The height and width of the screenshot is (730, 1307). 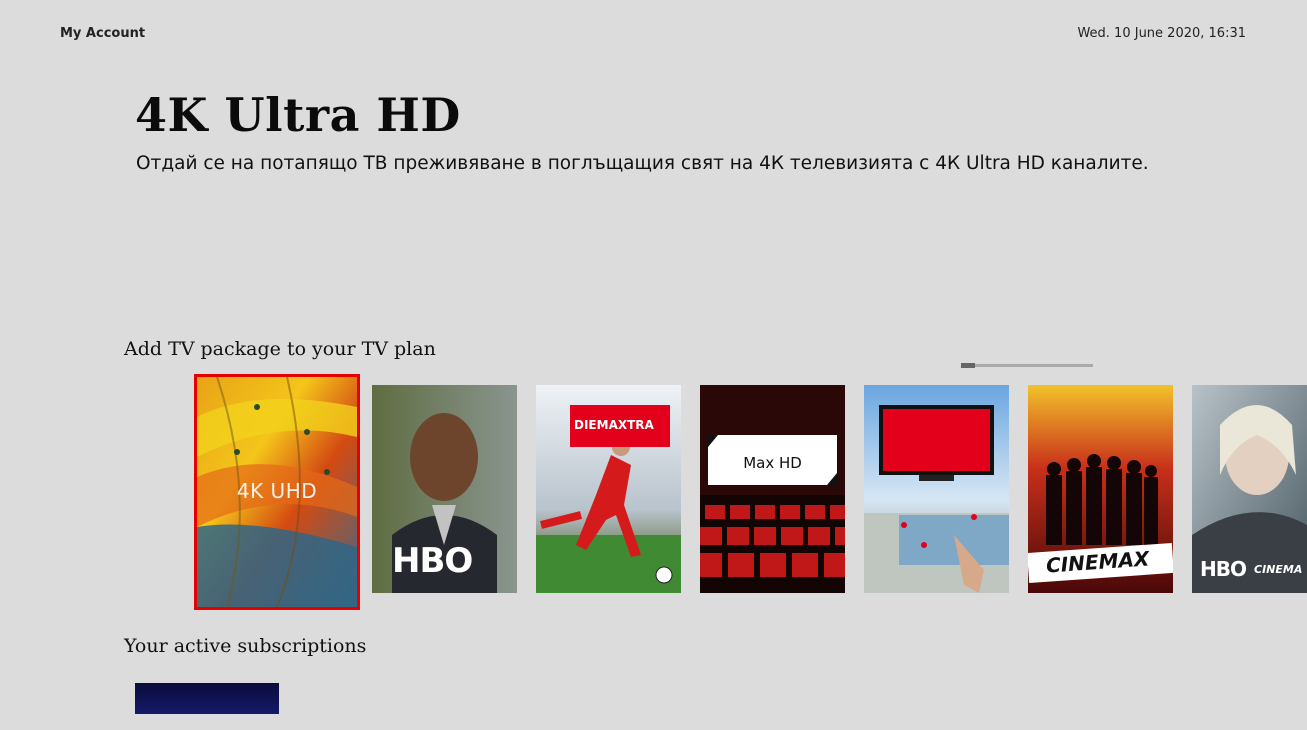 What do you see at coordinates (772, 463) in the screenshot?
I see `tile-label: Max HD` at bounding box center [772, 463].